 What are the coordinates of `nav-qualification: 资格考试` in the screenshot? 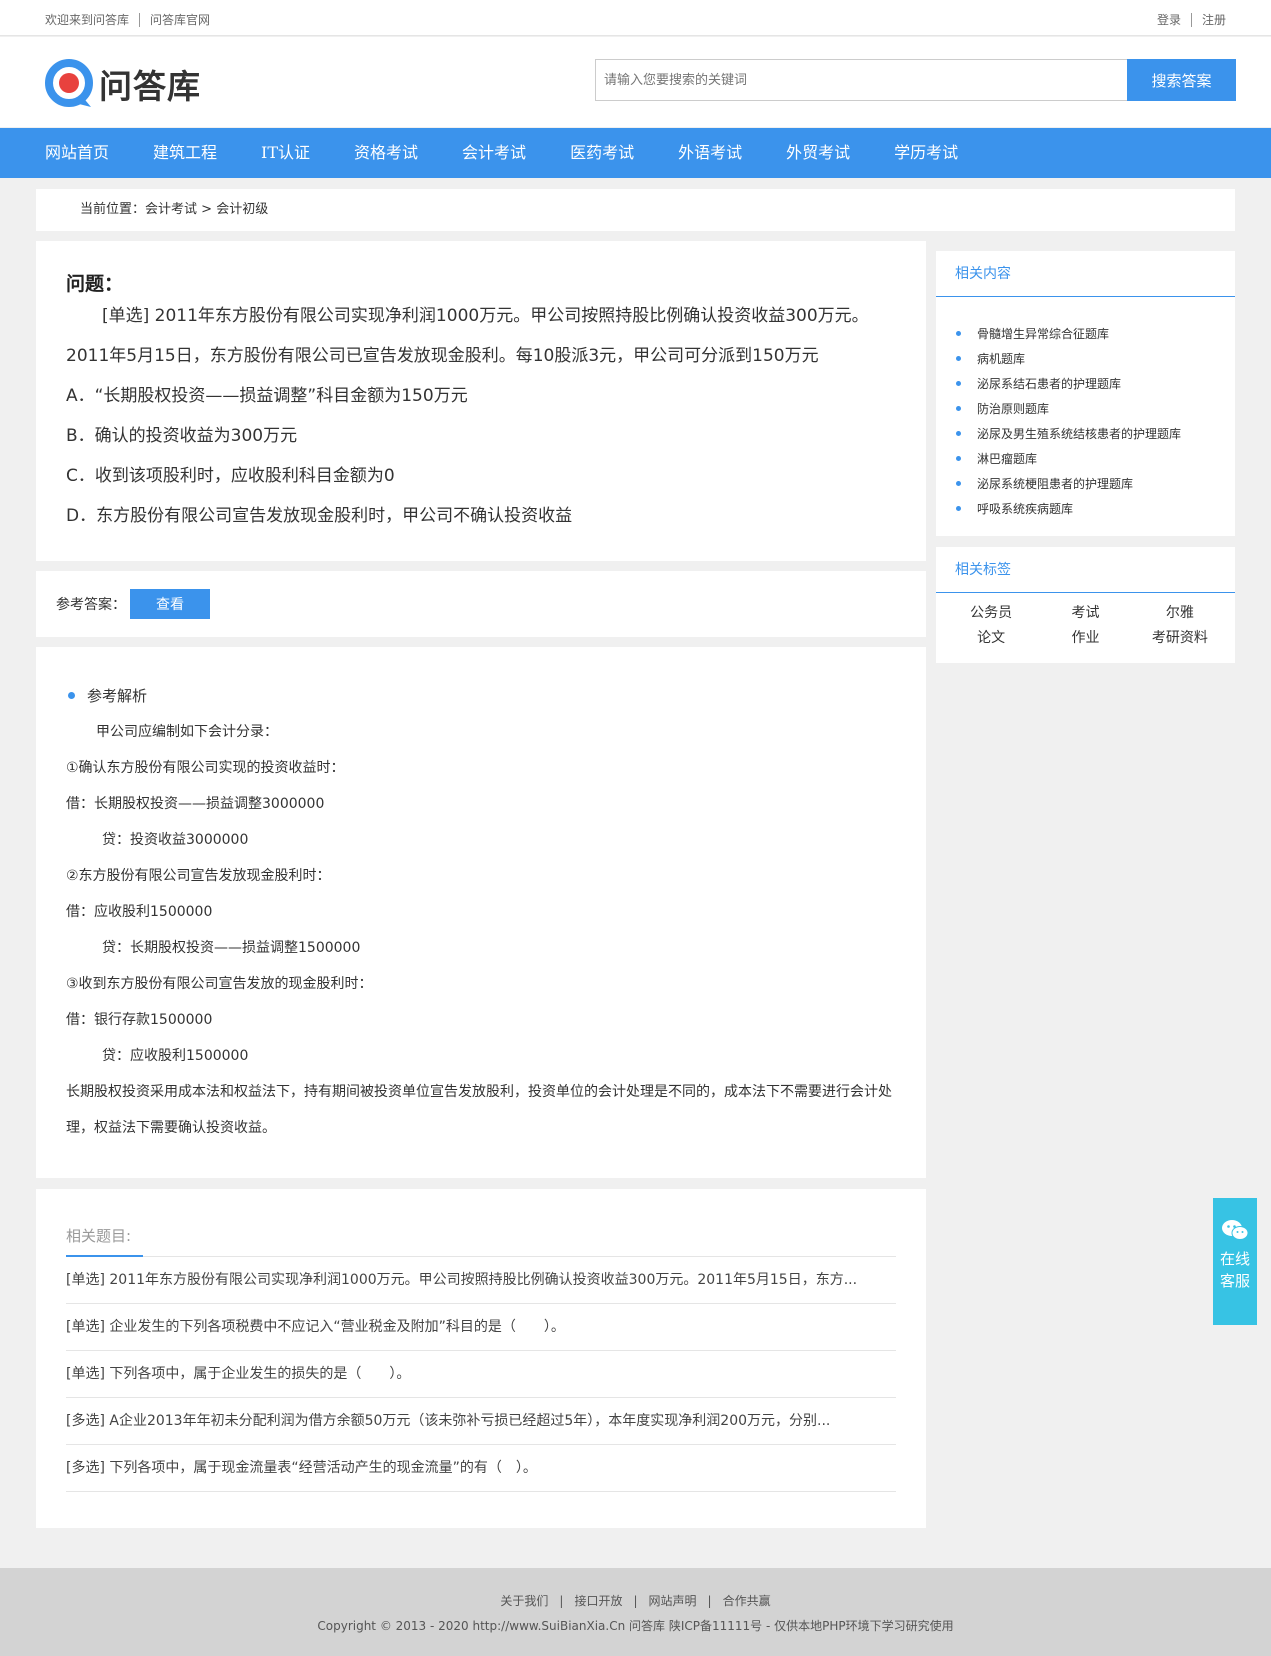 It's located at (386, 153).